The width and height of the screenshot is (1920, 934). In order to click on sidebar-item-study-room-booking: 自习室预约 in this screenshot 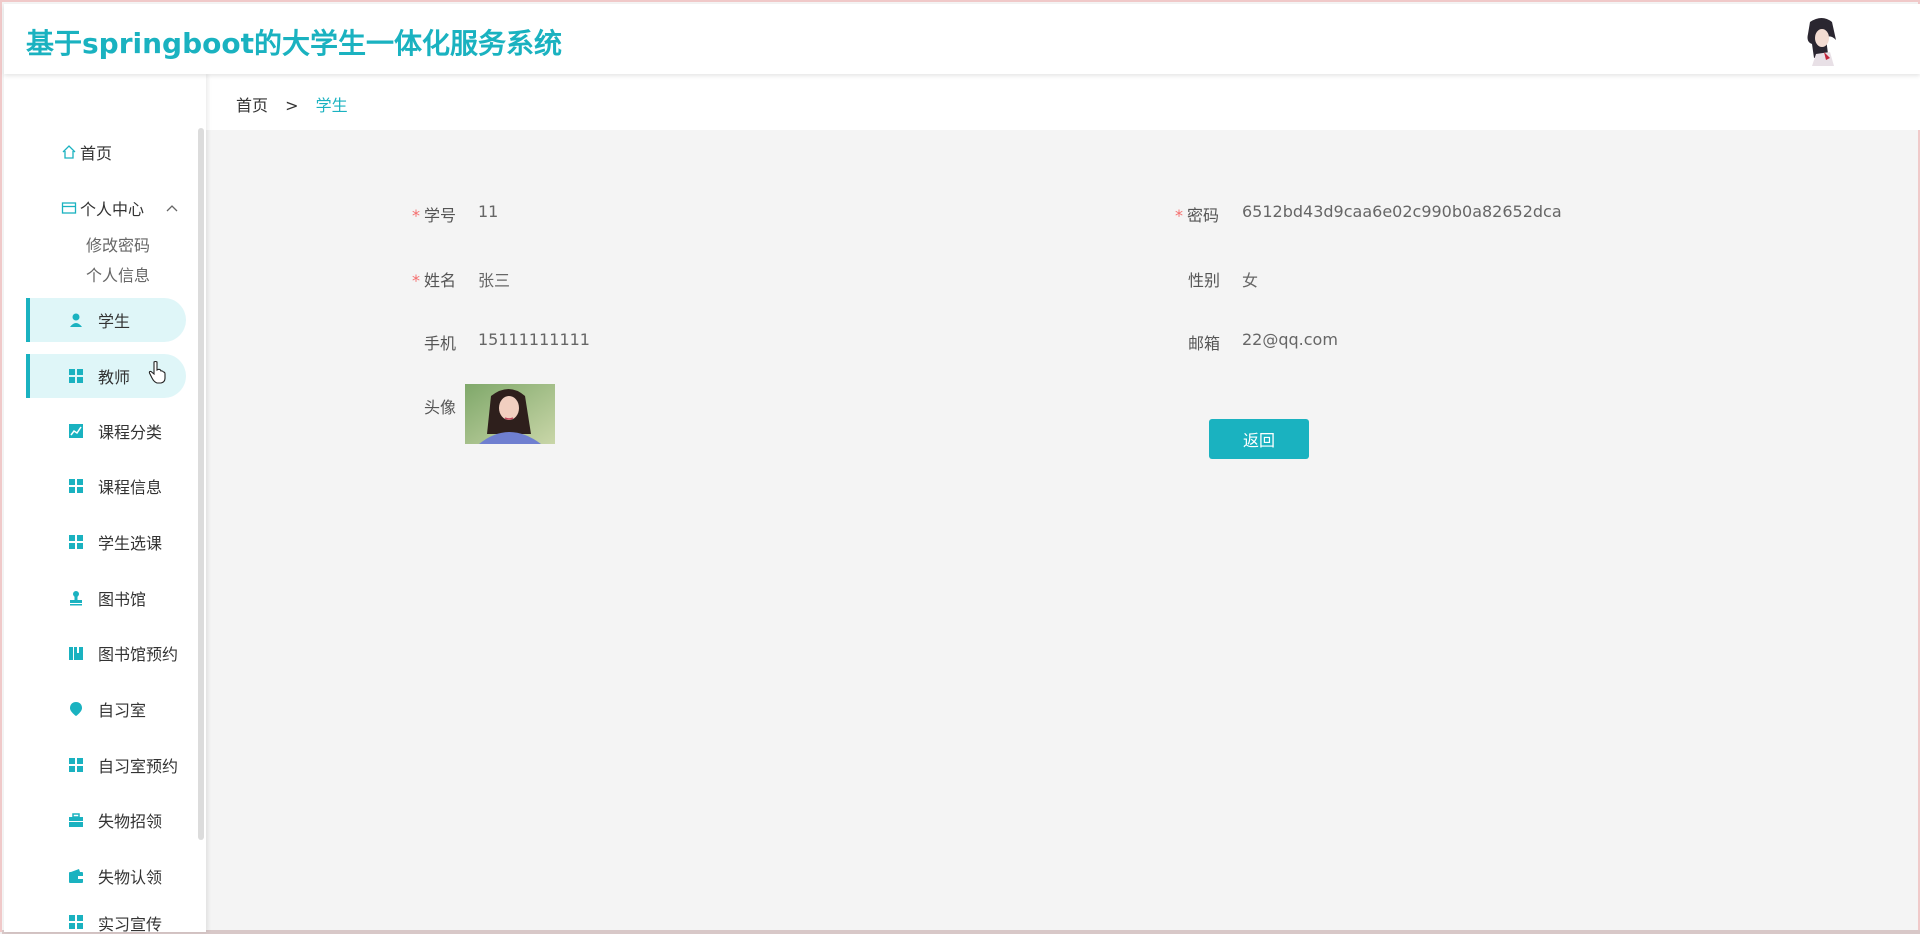, I will do `click(106, 765)`.